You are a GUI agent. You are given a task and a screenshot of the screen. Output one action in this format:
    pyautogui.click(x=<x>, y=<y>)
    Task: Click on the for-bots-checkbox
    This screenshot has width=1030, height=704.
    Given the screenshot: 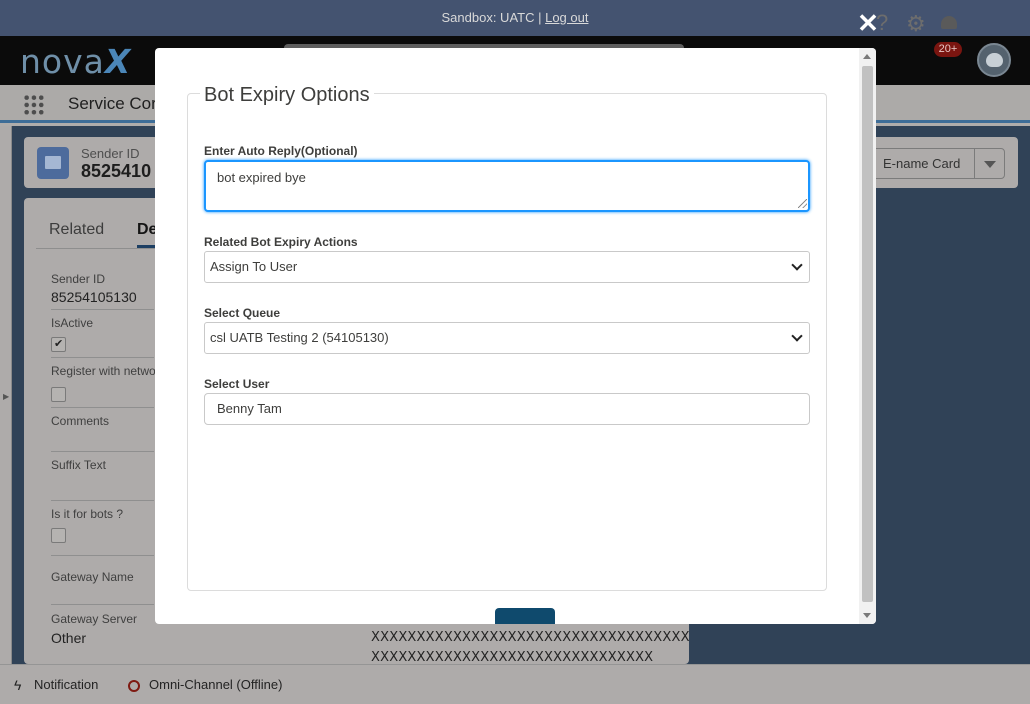 What is the action you would take?
    pyautogui.click(x=58, y=535)
    